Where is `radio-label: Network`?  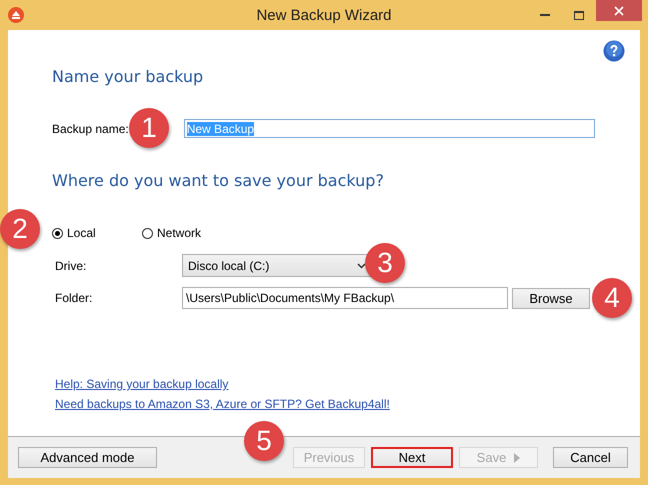
radio-label: Network is located at coordinates (179, 233).